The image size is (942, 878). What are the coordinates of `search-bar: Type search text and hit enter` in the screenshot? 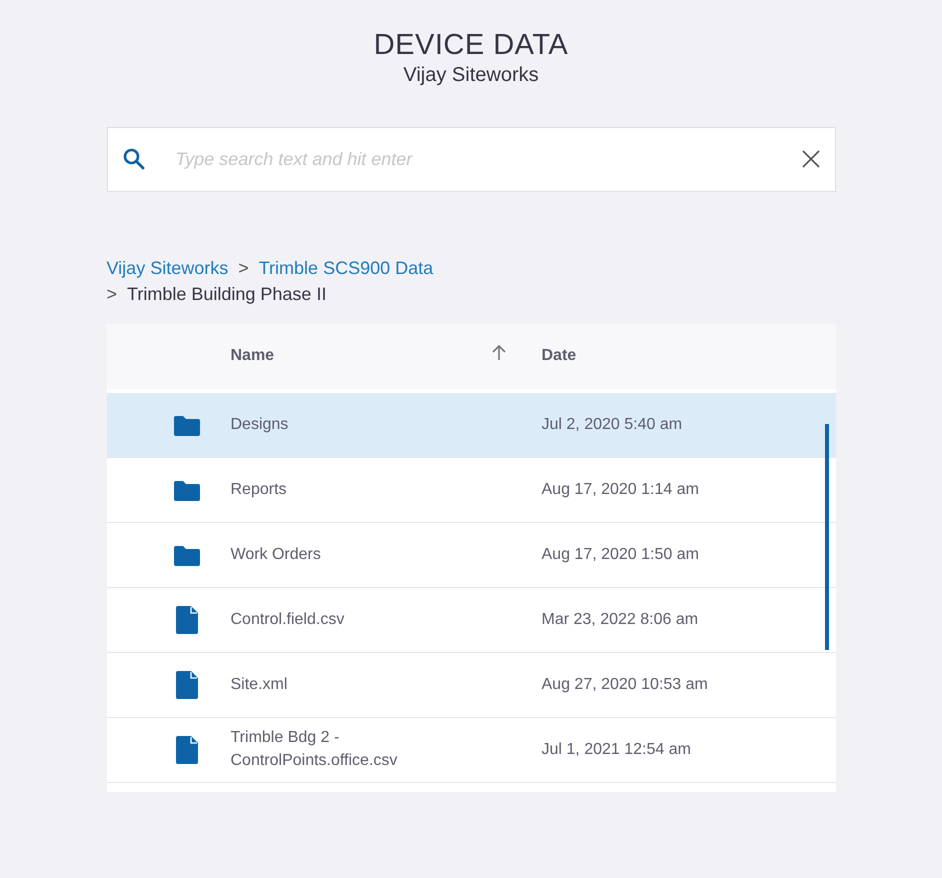 It's located at (471, 159).